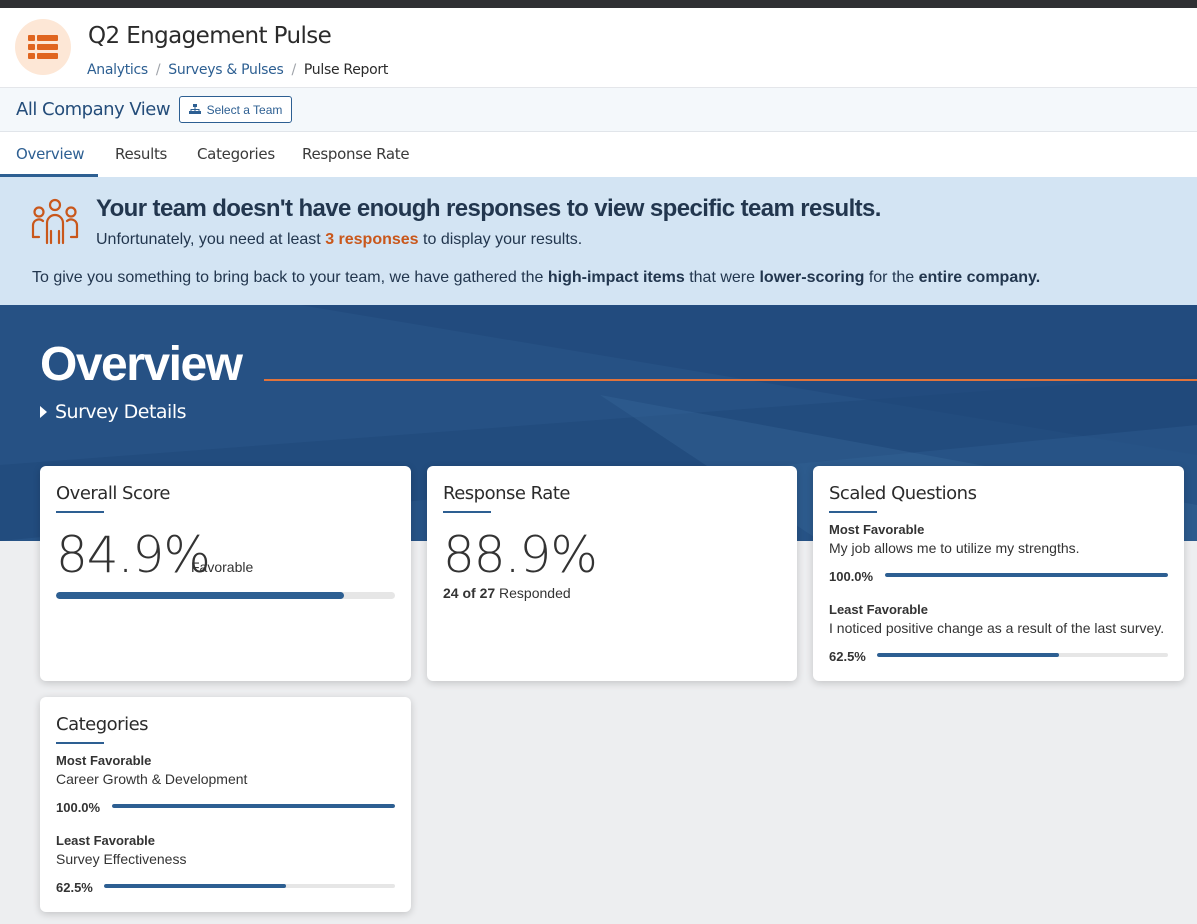  I want to click on view-title: All Company View, so click(93, 109).